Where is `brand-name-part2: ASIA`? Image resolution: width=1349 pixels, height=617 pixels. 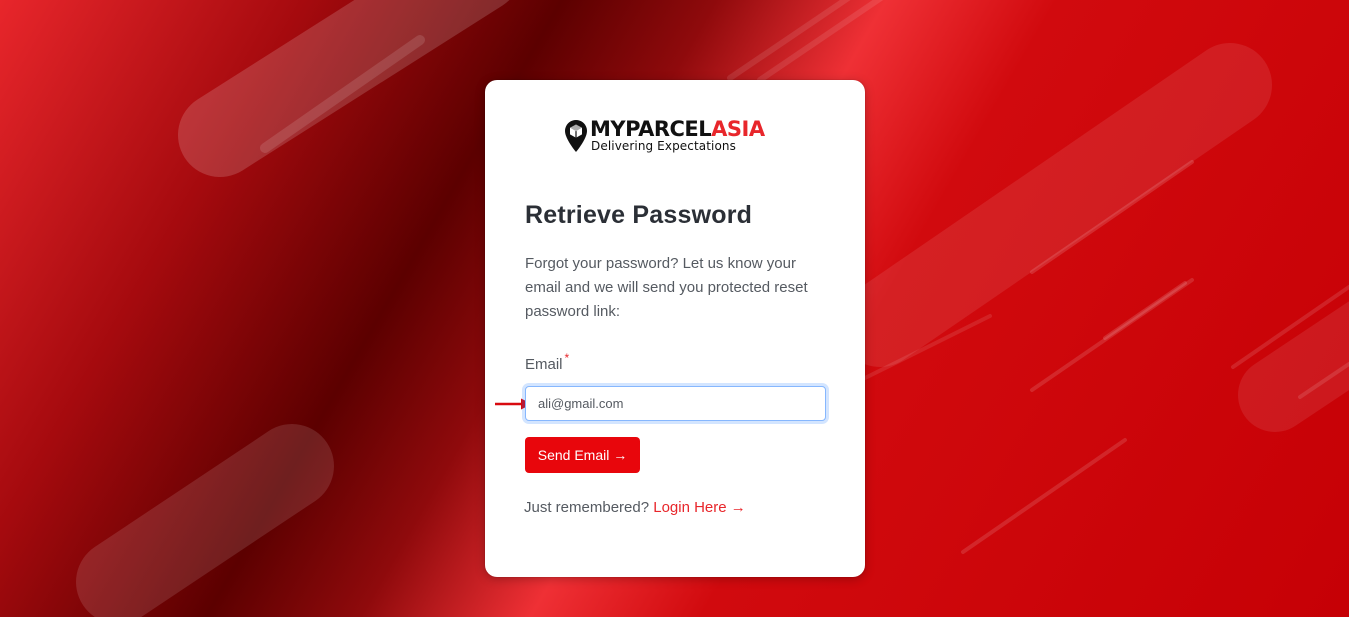
brand-name-part2: ASIA is located at coordinates (738, 129).